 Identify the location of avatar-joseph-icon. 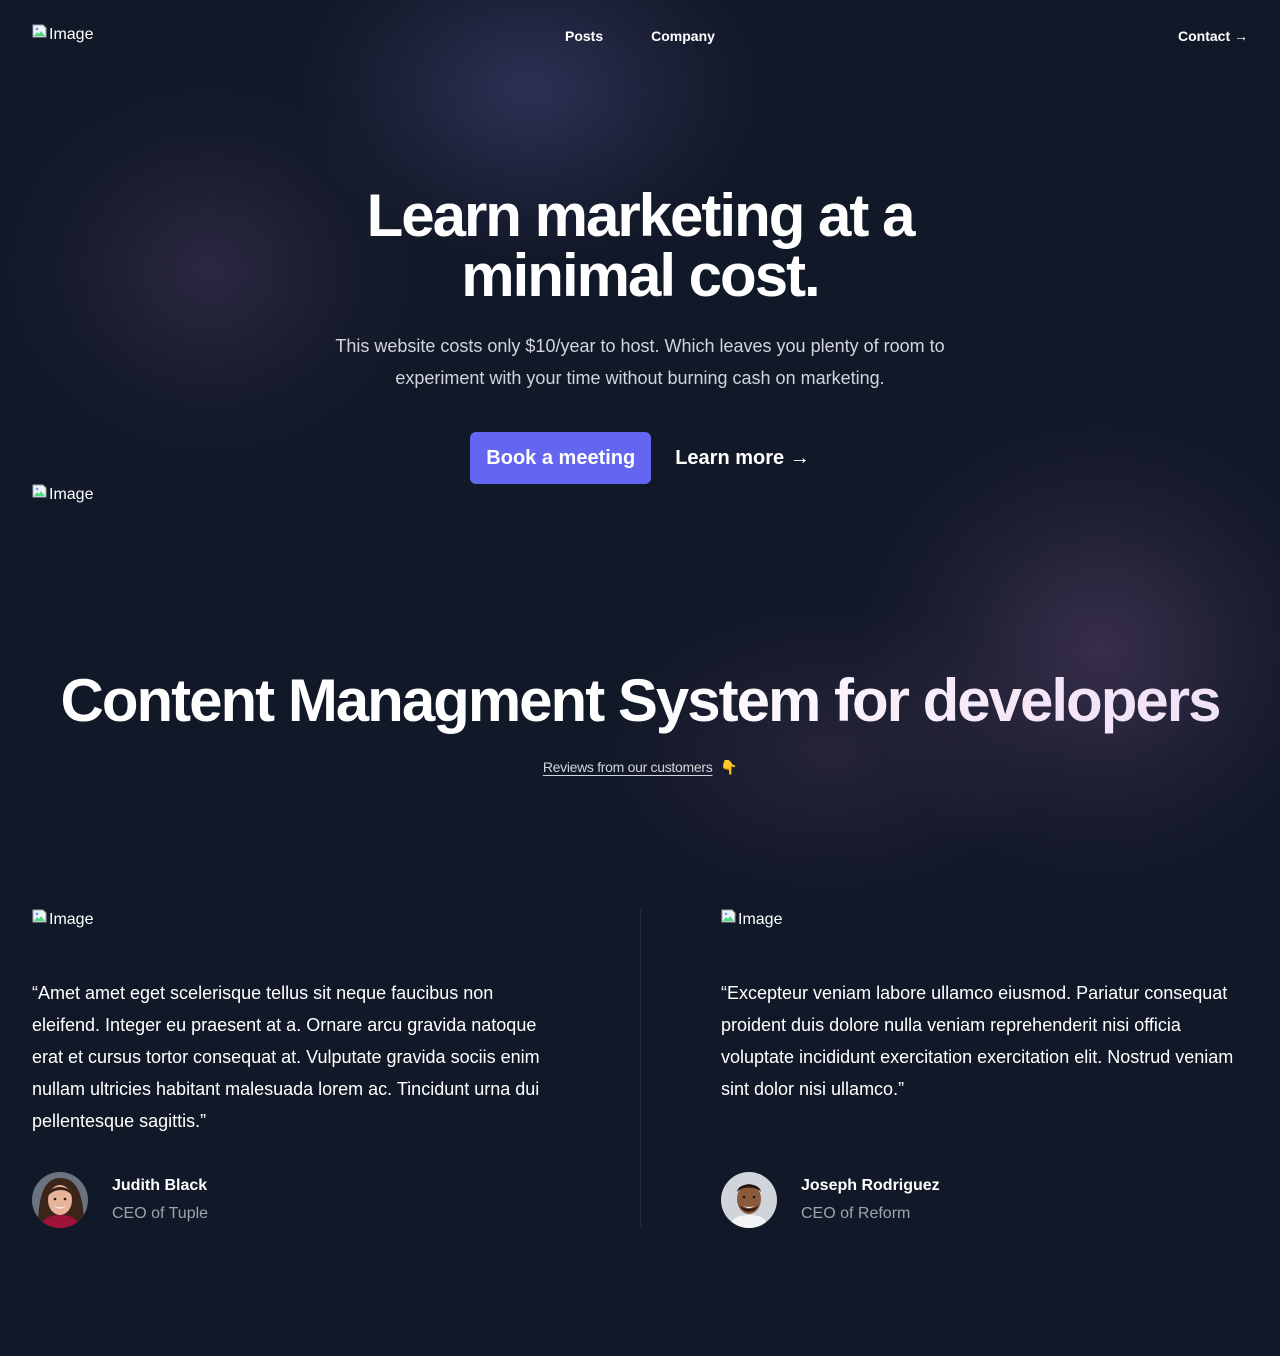
(749, 1200).